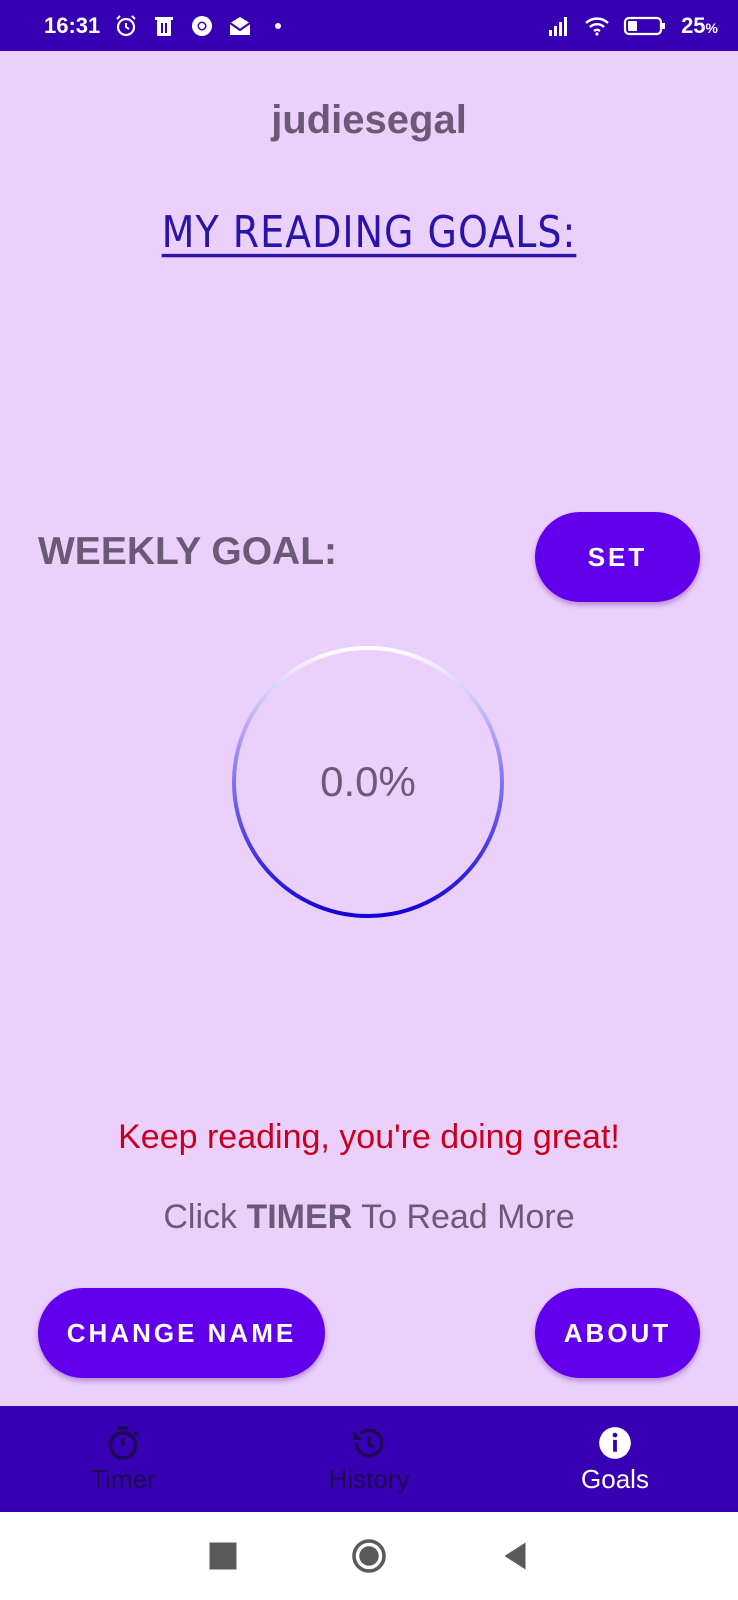 Image resolution: width=738 pixels, height=1600 pixels. Describe the element at coordinates (369, 1217) in the screenshot. I see `timer-hint: Click TIMER To Read More` at that location.